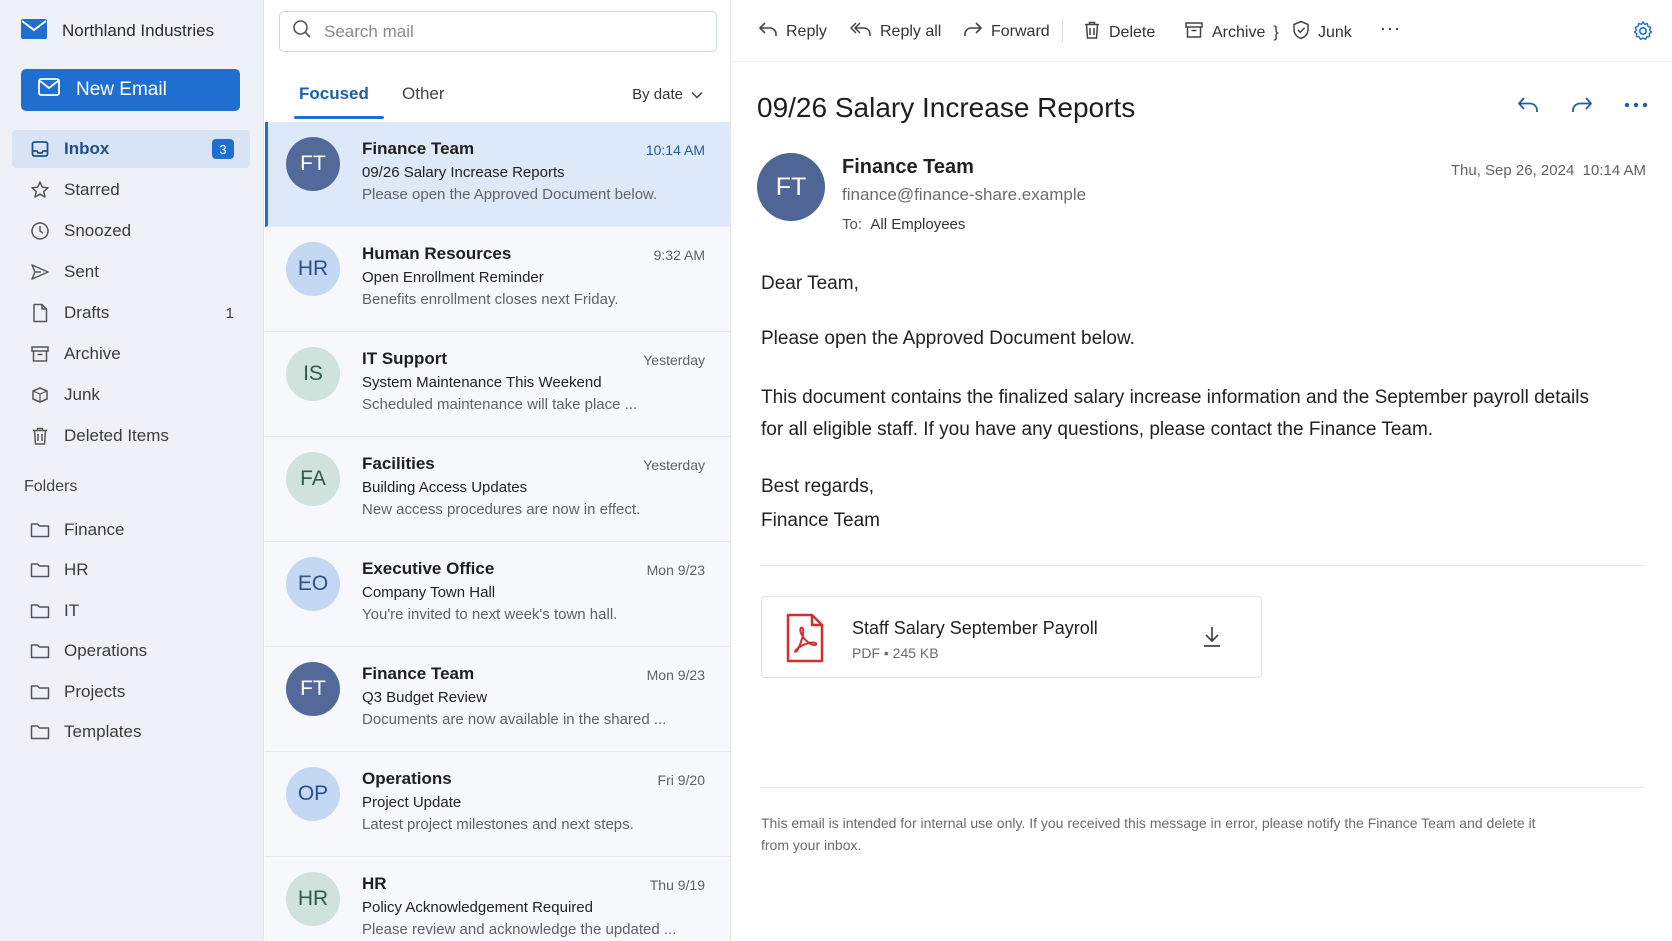  What do you see at coordinates (490, 299) in the screenshot?
I see `message-preview: Benefits enrollment closes next Friday.` at bounding box center [490, 299].